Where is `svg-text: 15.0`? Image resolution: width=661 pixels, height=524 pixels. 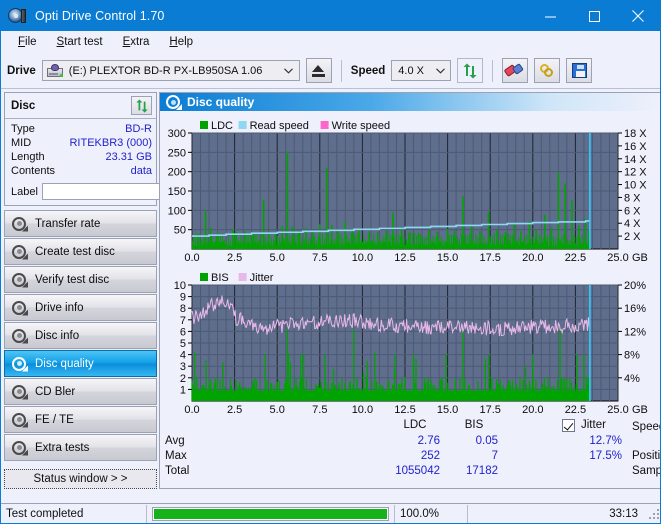
svg-text: 15.0 is located at coordinates (447, 410).